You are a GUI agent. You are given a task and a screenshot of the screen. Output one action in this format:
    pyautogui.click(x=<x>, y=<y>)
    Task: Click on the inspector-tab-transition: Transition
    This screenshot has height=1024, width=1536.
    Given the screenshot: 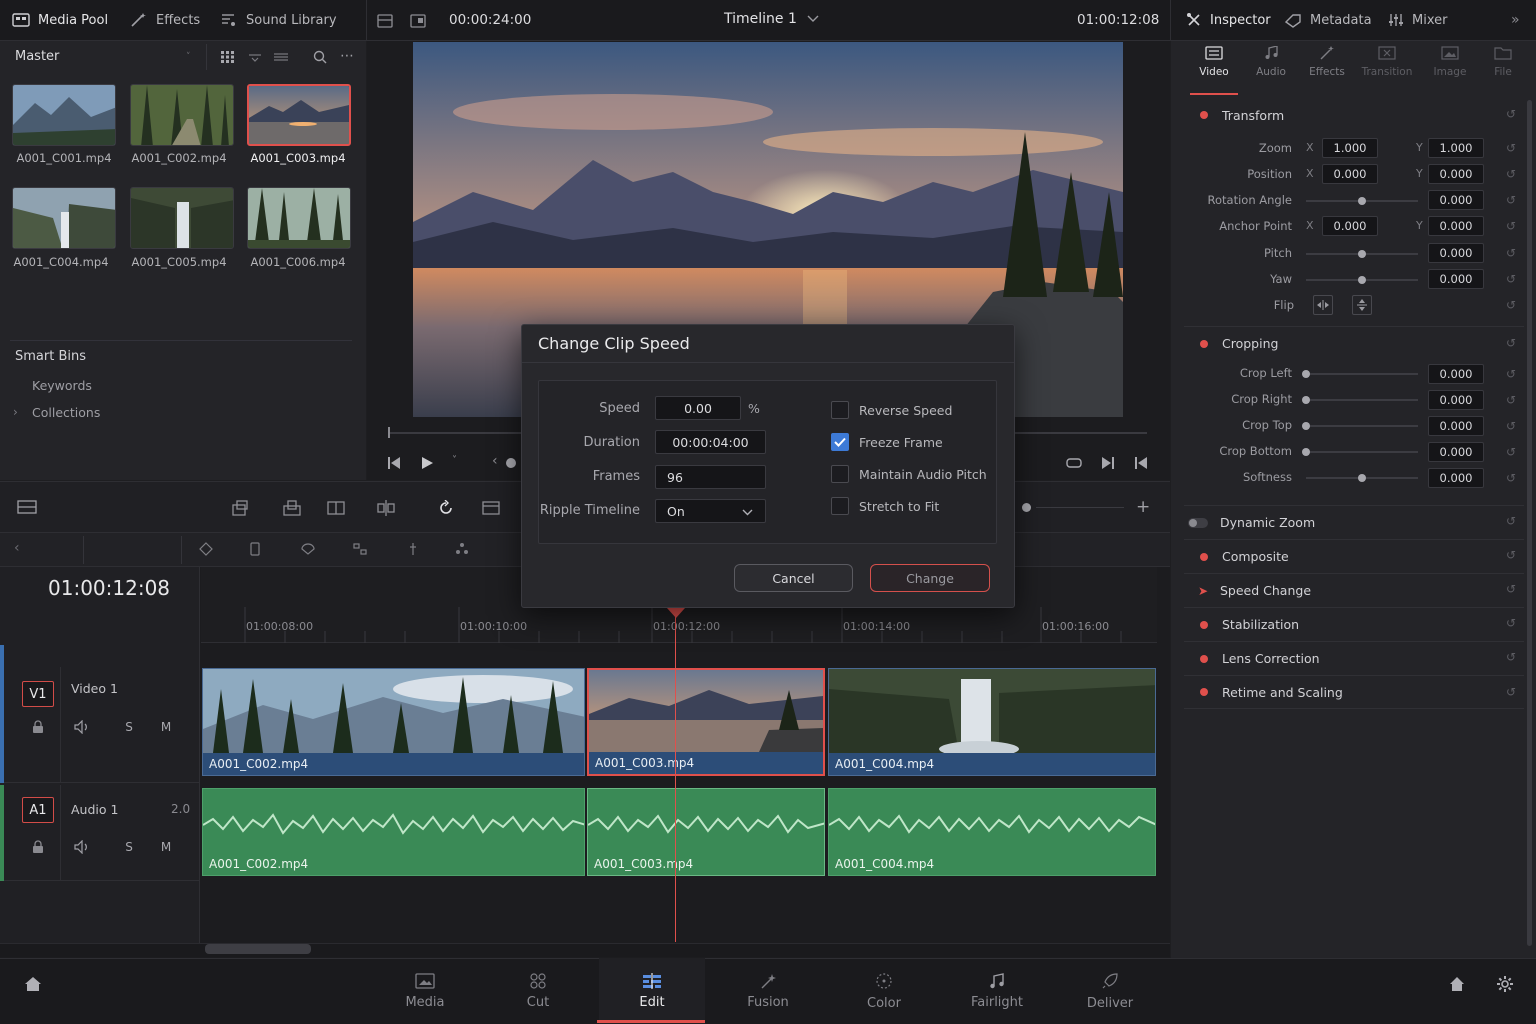 What is the action you would take?
    pyautogui.click(x=1387, y=70)
    